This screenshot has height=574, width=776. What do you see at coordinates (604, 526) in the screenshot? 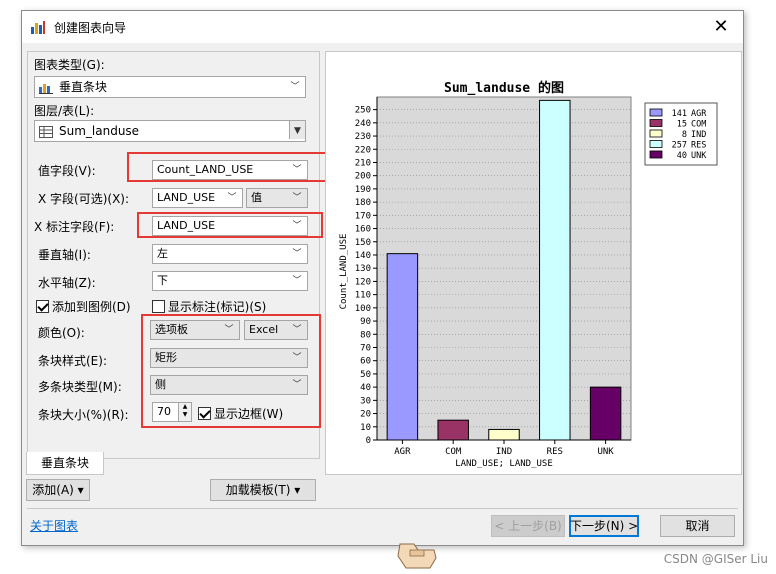
I see `next-button: 下一步(N) >` at bounding box center [604, 526].